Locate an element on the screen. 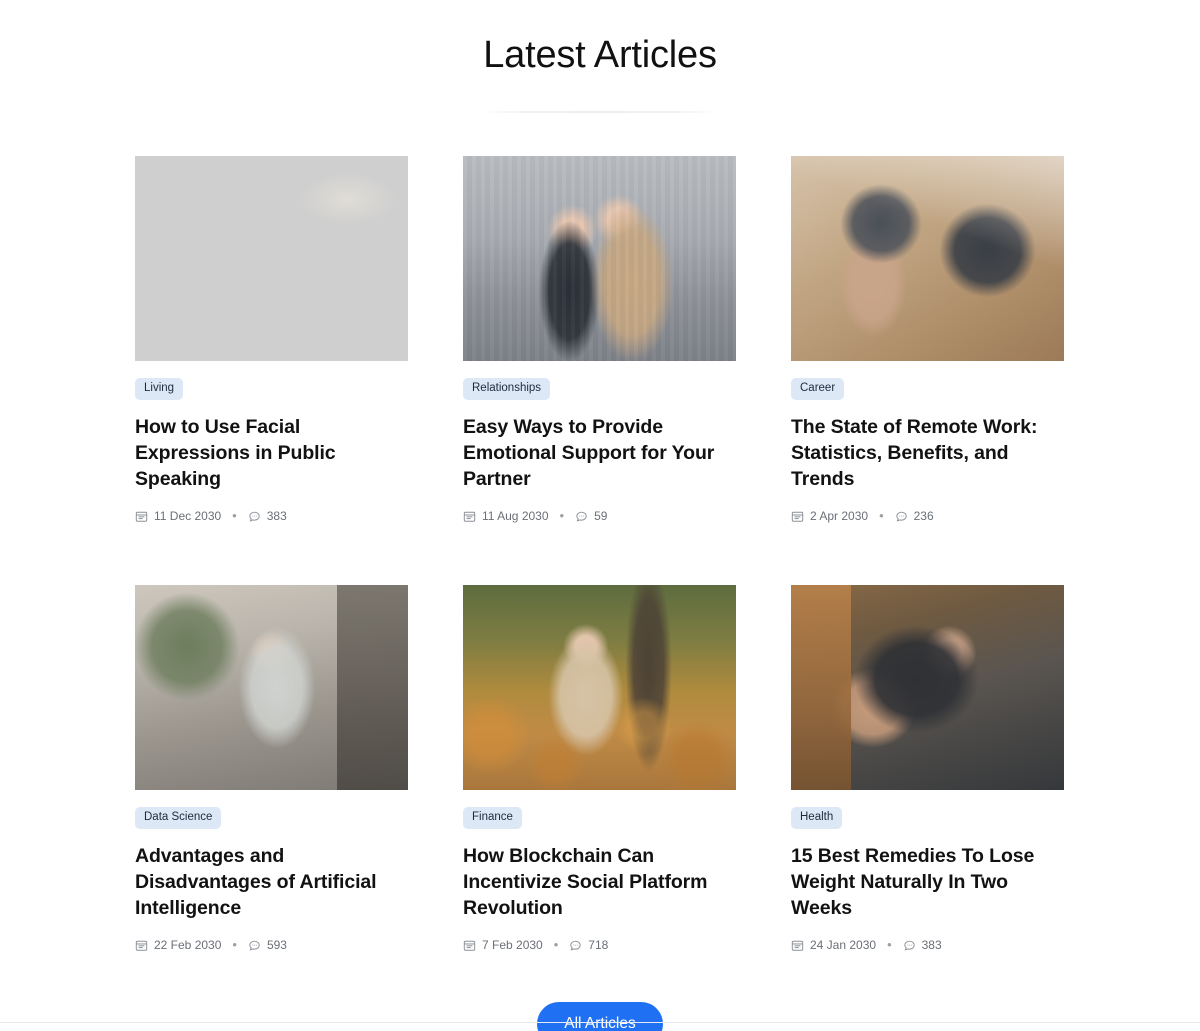 The width and height of the screenshot is (1200, 1031). article-date-text: 7 Feb 2030 is located at coordinates (512, 945).